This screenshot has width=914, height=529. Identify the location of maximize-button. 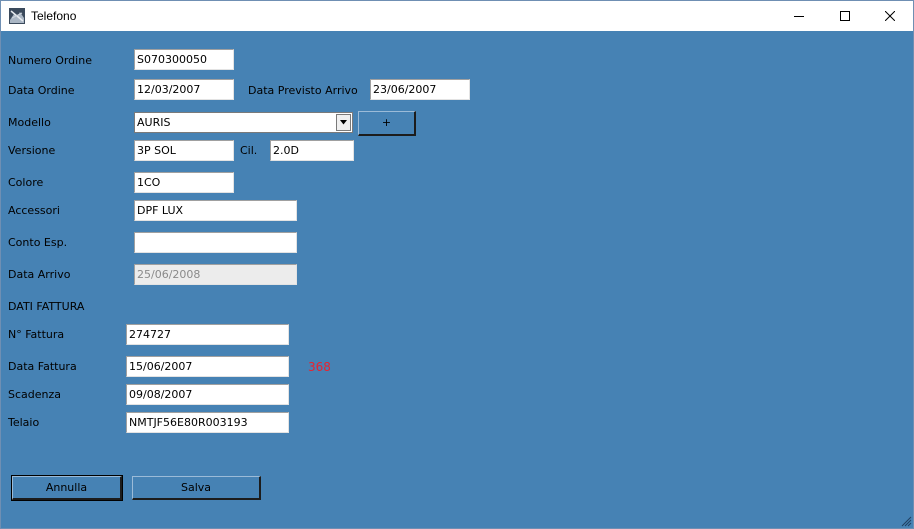
(845, 16).